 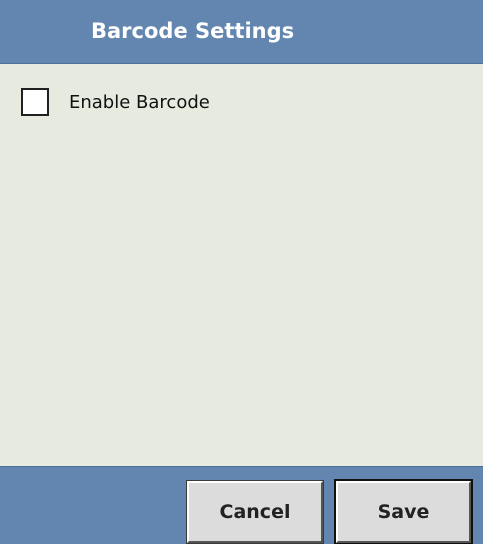 I want to click on window-left-edge, so click(x=2, y=264).